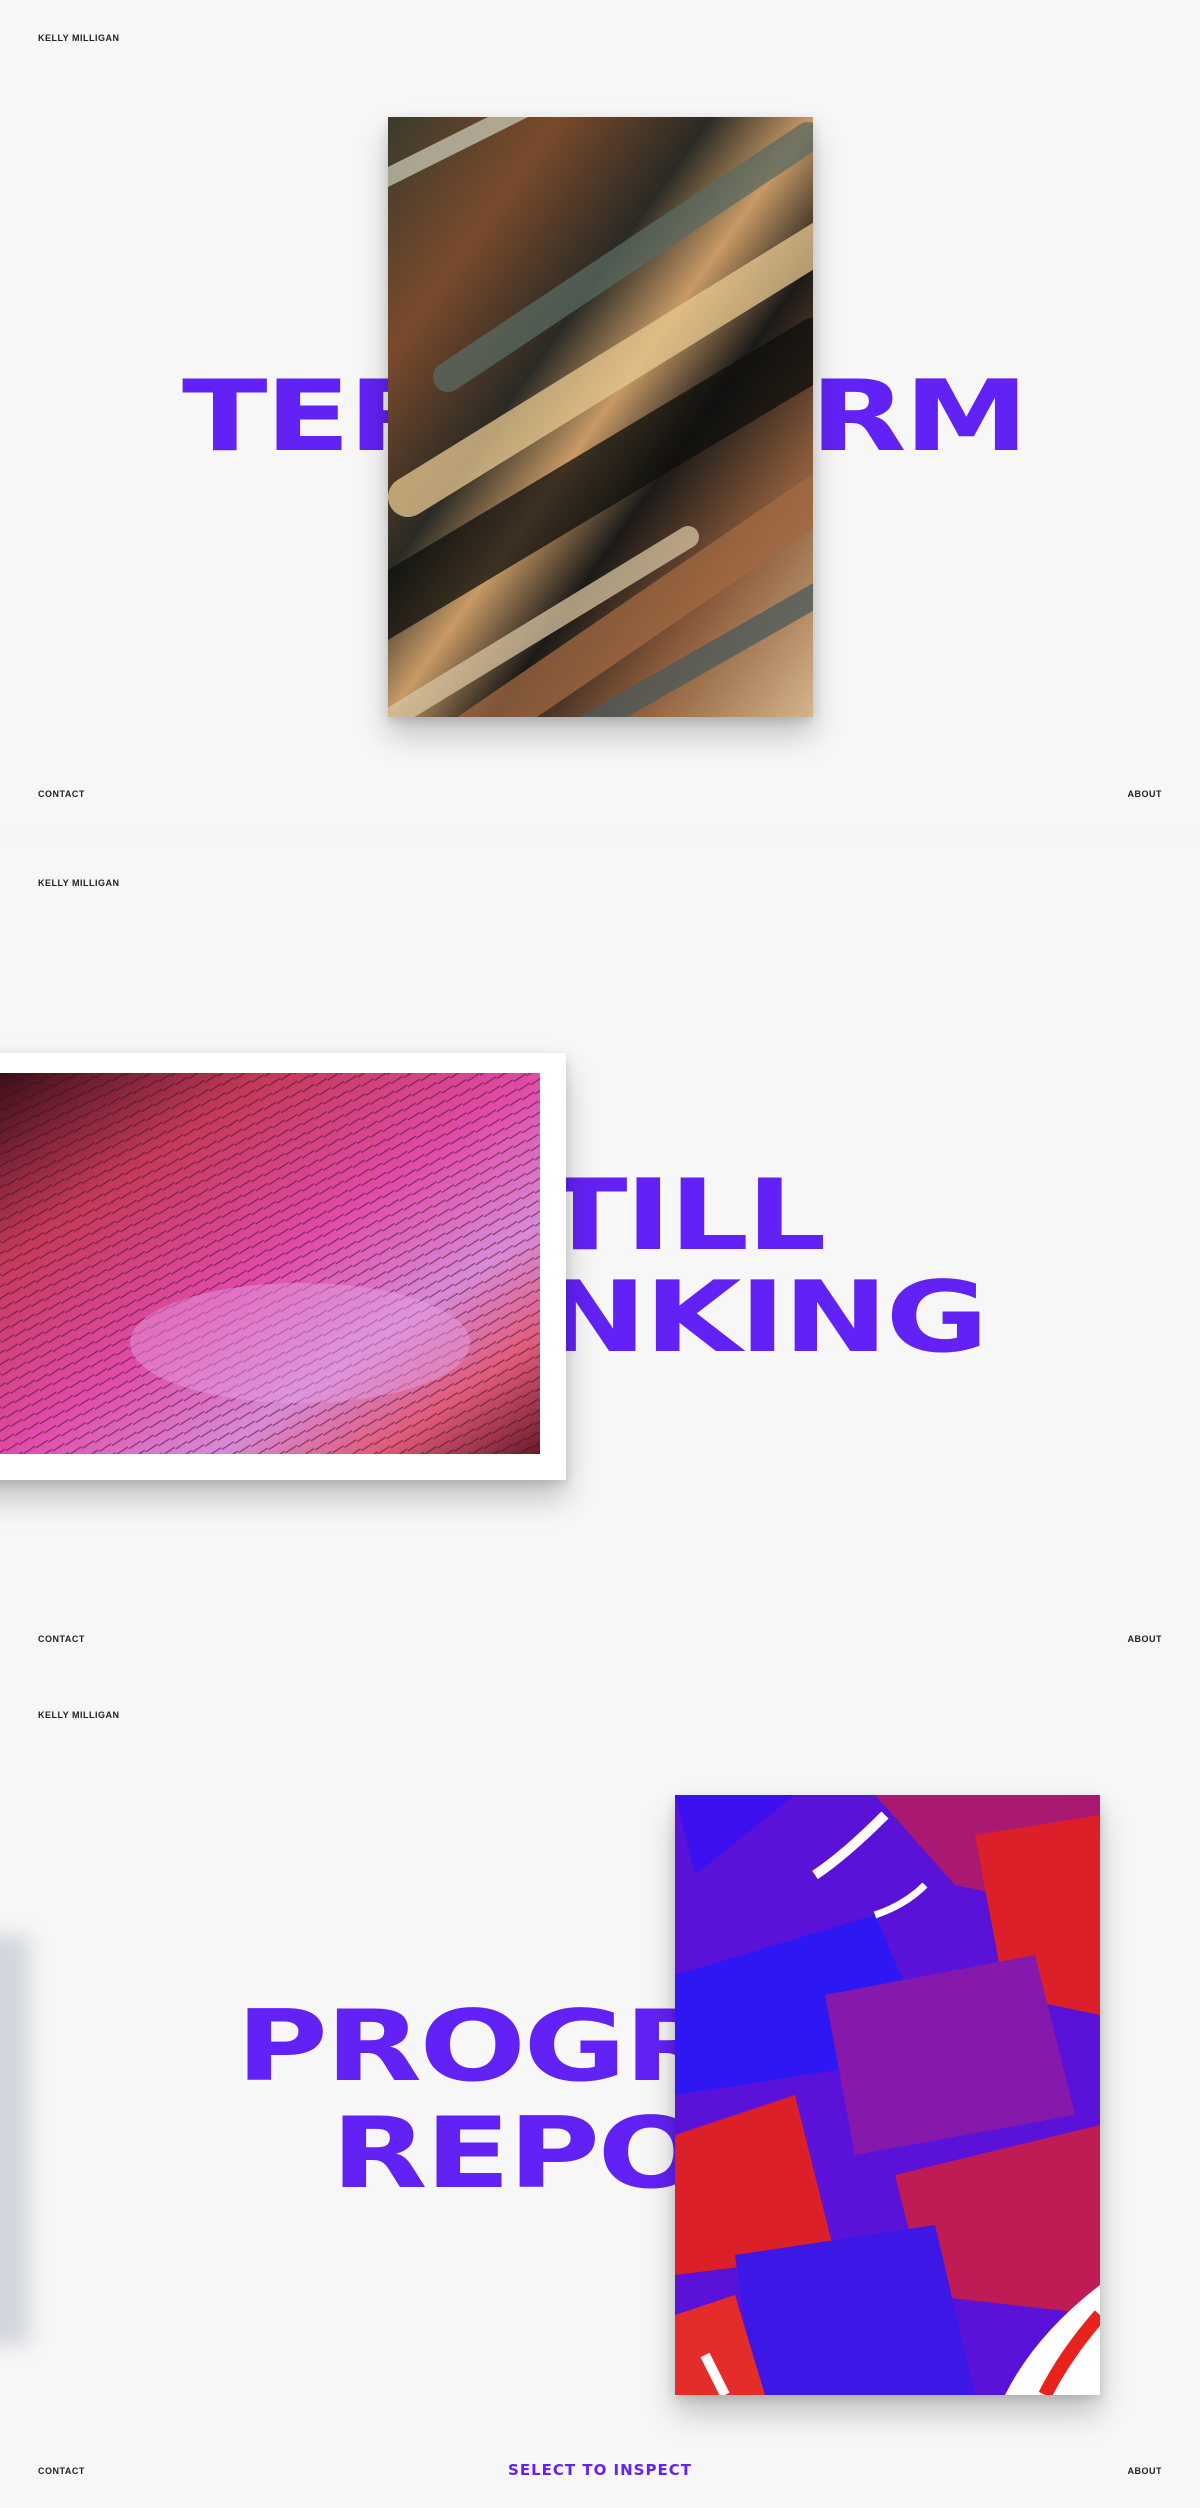 The image size is (1200, 2508). What do you see at coordinates (15, 2140) in the screenshot?
I see `blurred-previous-artwork` at bounding box center [15, 2140].